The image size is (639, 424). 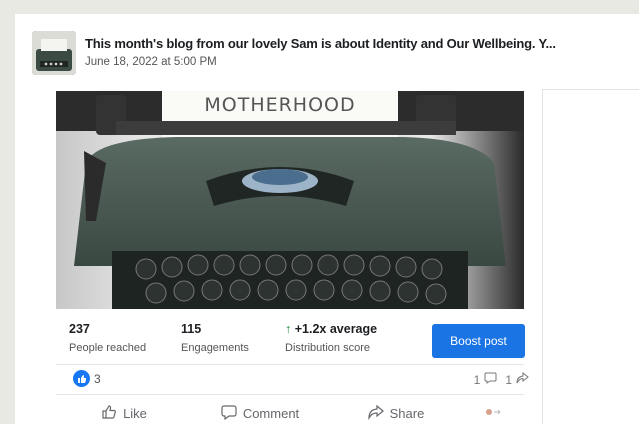 I want to click on stat-label: People reached, so click(x=108, y=348).